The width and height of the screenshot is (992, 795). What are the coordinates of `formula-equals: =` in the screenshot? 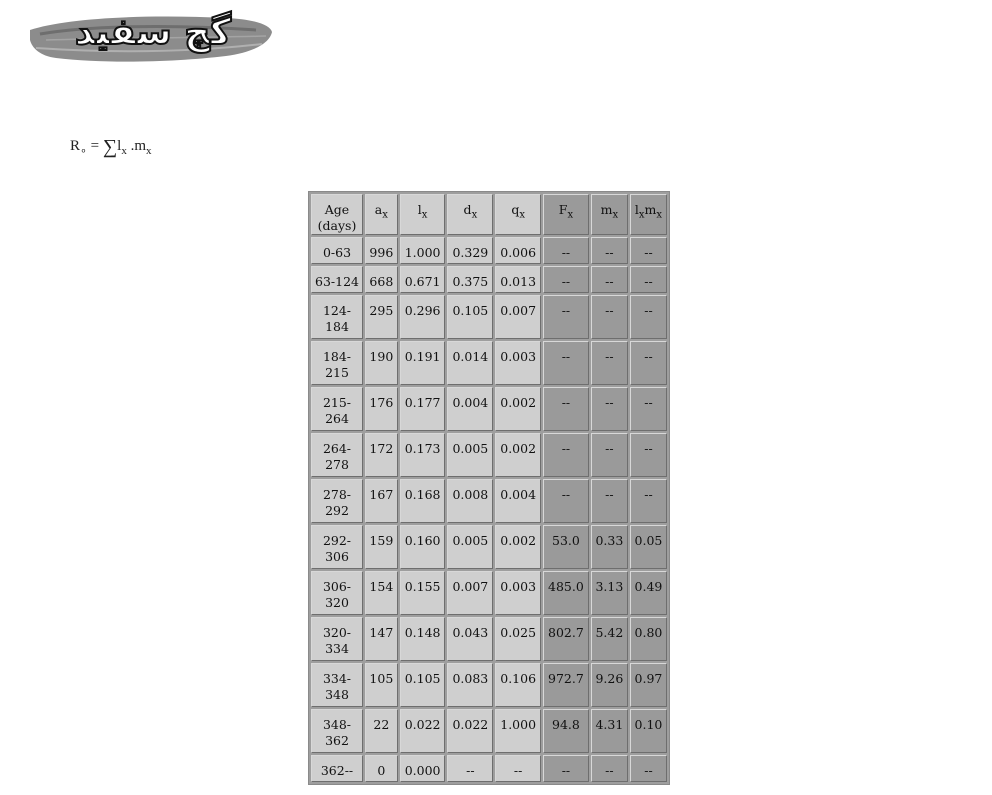 It's located at (95, 146).